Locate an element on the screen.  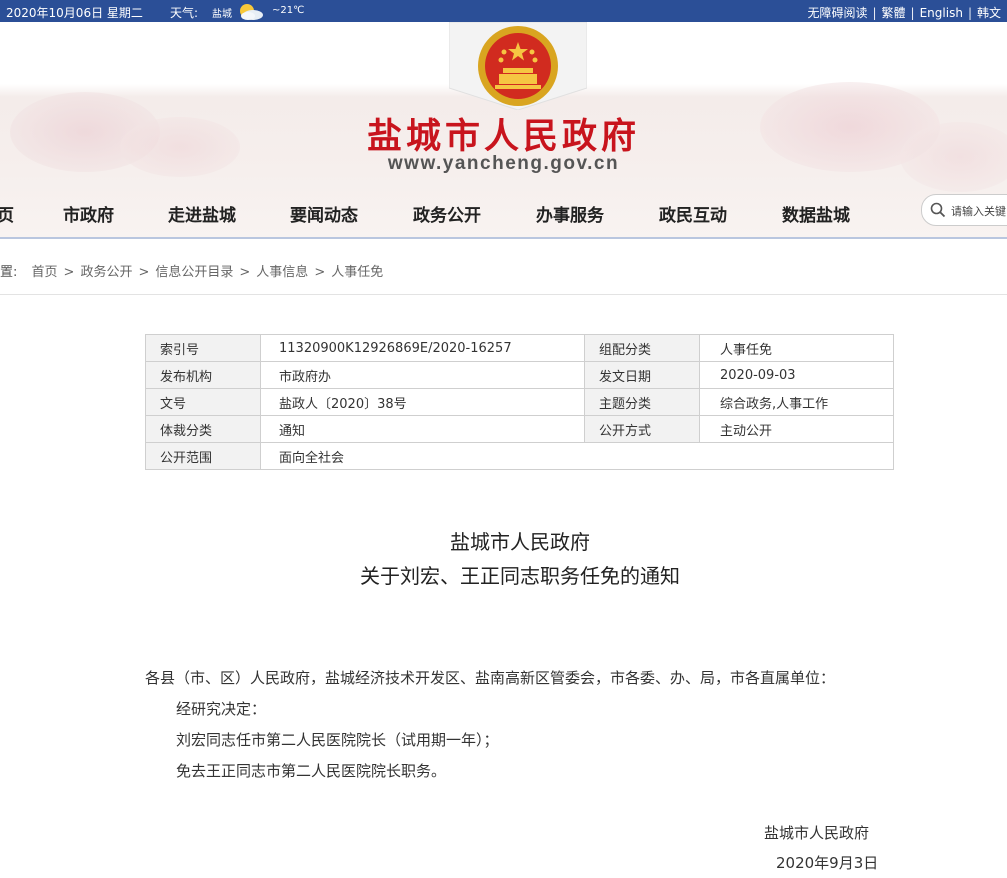
article-title-line1: 盐城市人民政府 is located at coordinates (520, 542).